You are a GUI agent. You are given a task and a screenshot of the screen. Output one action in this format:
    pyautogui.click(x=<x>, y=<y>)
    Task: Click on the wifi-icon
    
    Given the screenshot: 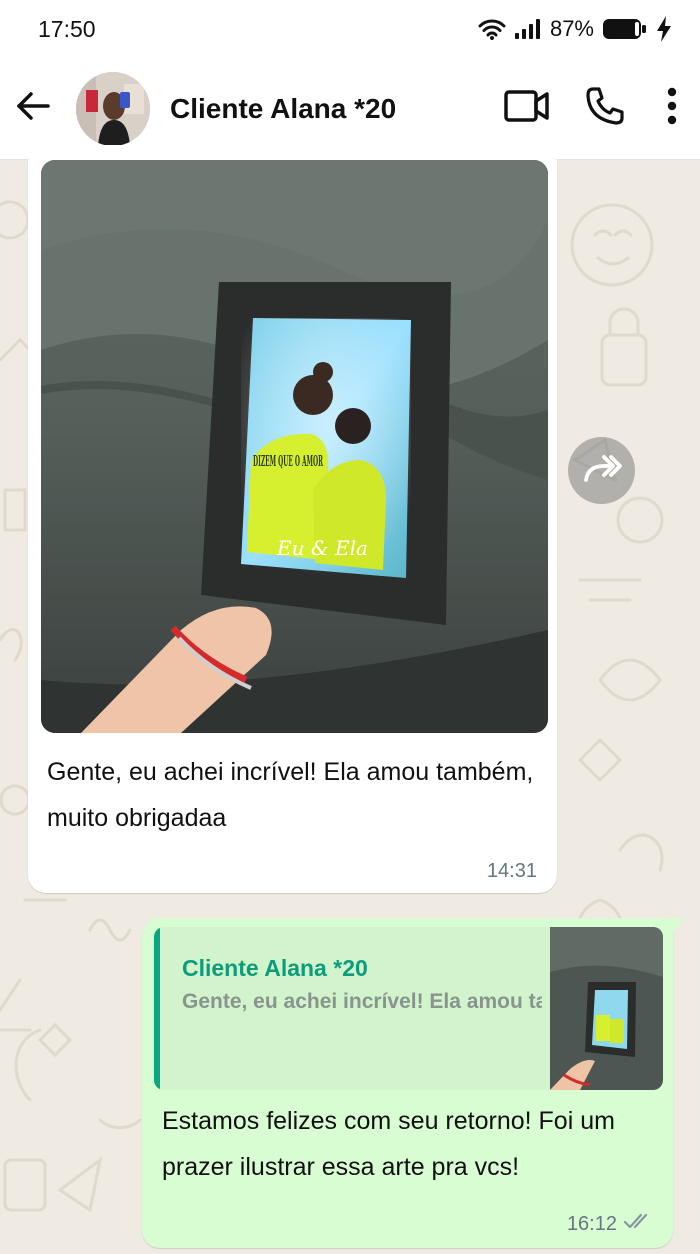 What is the action you would take?
    pyautogui.click(x=492, y=29)
    